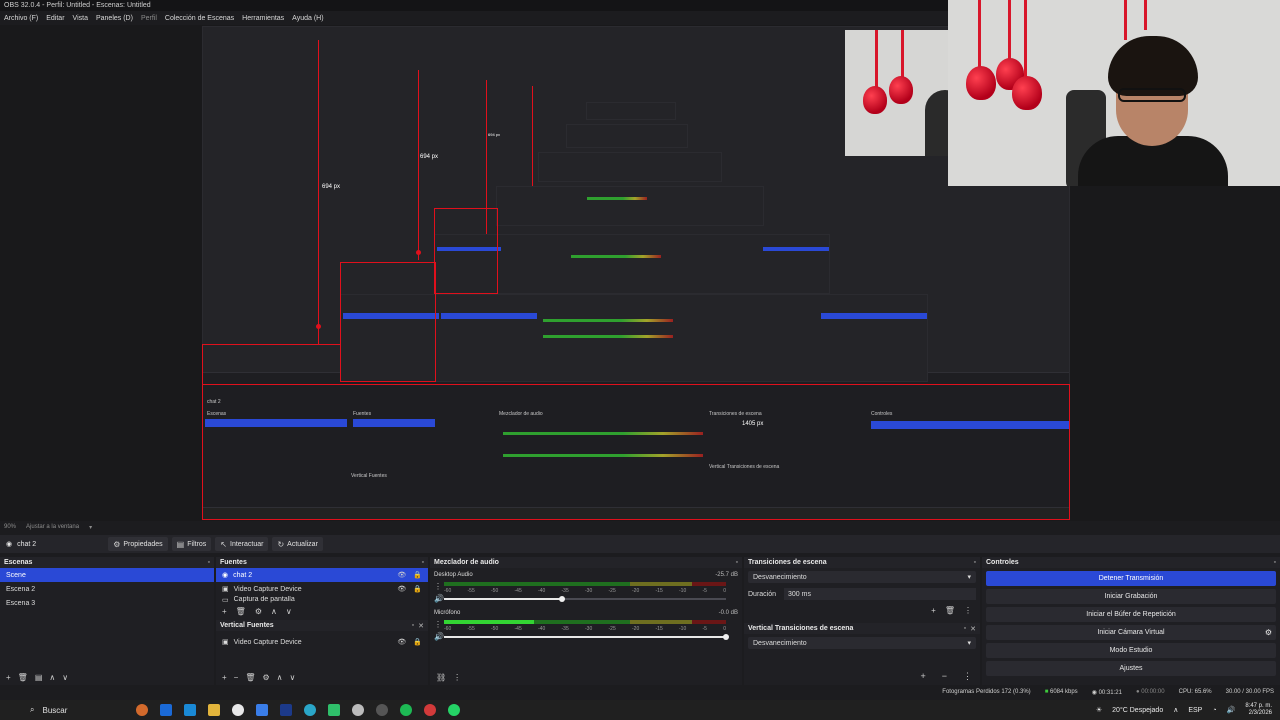 The width and height of the screenshot is (1280, 720). Describe the element at coordinates (190, 710) in the screenshot. I see `outlook-icon` at that location.